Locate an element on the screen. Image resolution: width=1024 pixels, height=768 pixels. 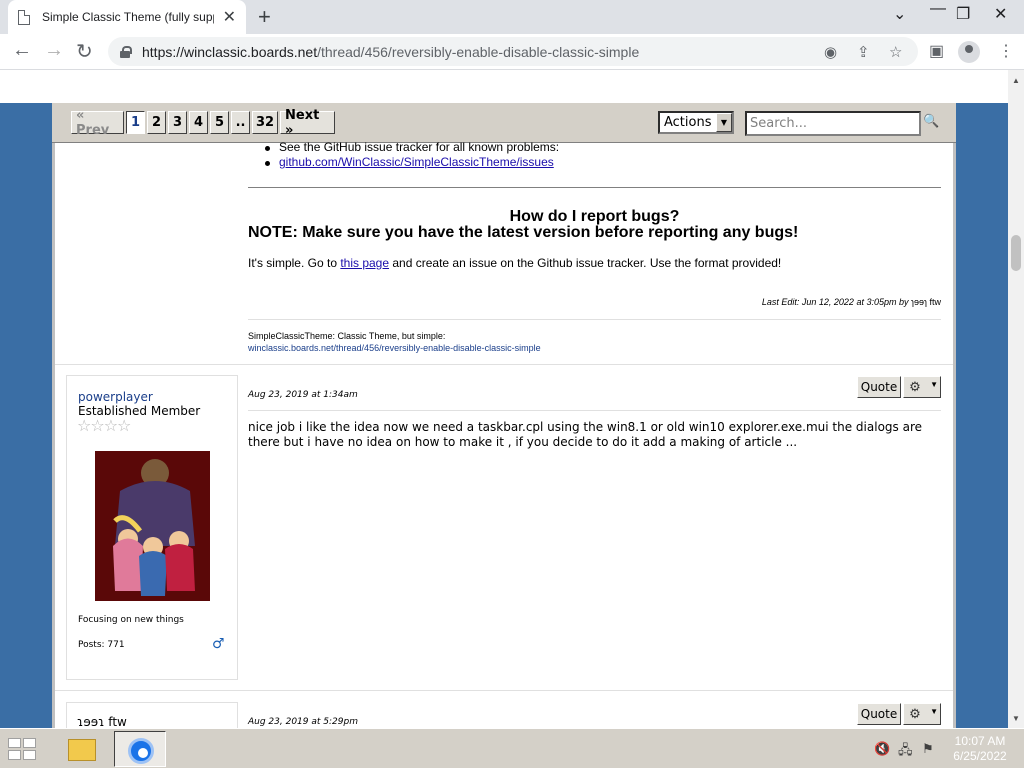
scroll-up-icon: ▲ is located at coordinates (1016, 80).